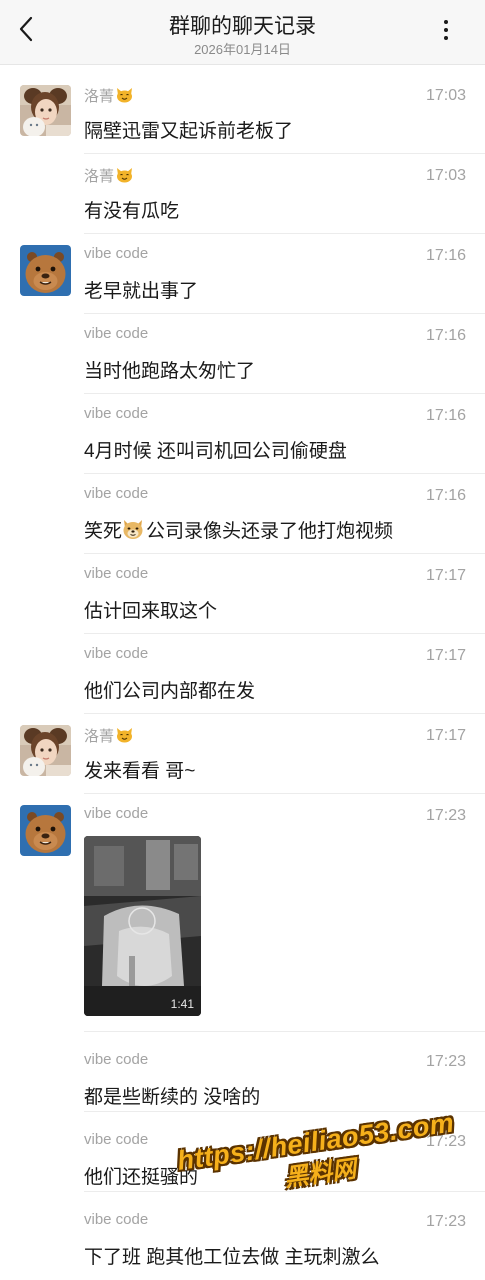 This screenshot has height=1280, width=485. I want to click on video-thumbnail: 1:41, so click(142, 926).